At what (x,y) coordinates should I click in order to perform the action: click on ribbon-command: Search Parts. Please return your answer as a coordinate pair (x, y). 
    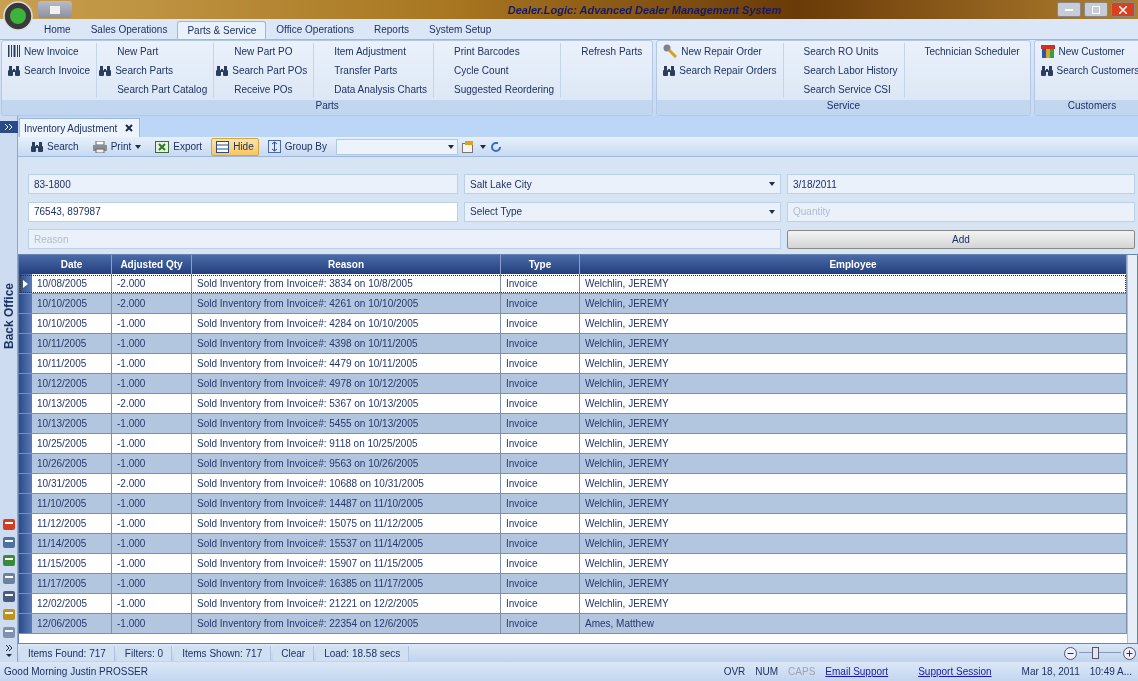
    Looking at the image, I should click on (153, 70).